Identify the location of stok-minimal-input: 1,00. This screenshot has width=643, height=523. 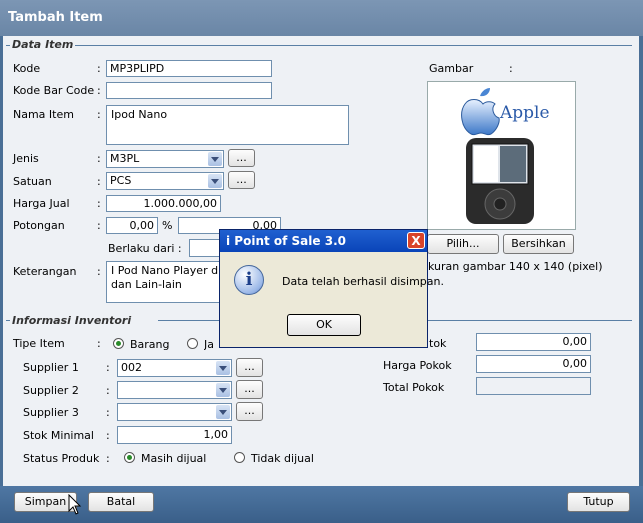
(174, 435).